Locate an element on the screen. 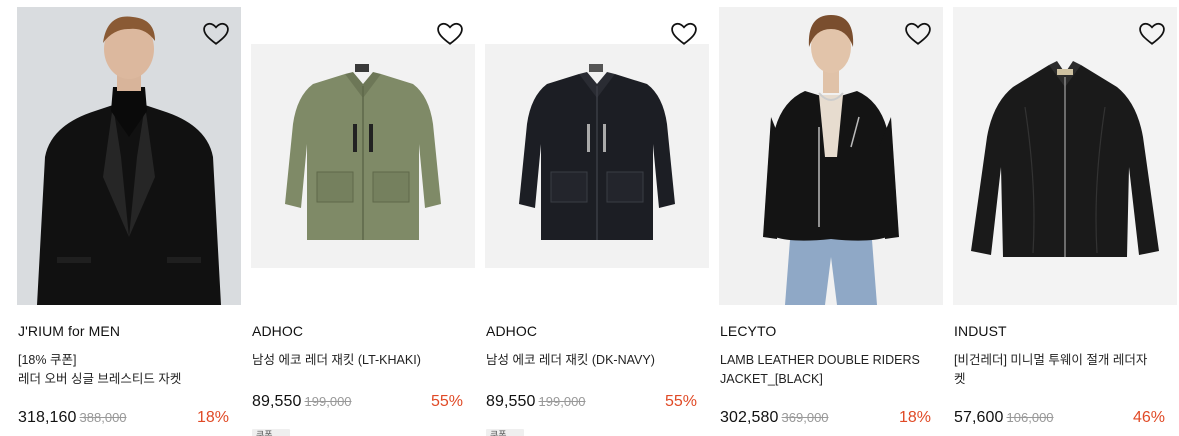 The width and height of the screenshot is (1179, 436). navy-jacket-illustration is located at coordinates (597, 156).